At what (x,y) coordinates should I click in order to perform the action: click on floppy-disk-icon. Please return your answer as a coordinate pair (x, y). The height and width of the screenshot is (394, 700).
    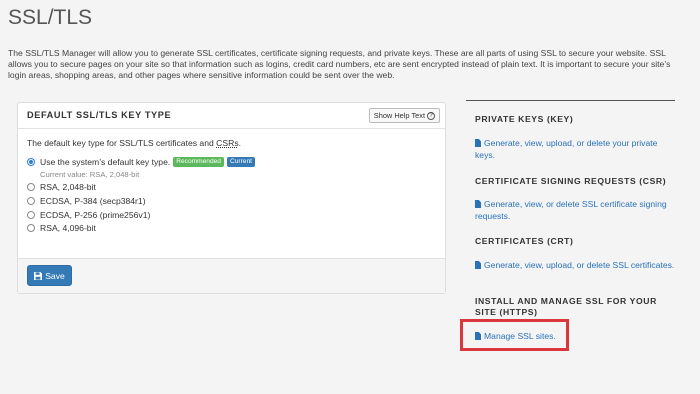
    Looking at the image, I should click on (38, 275).